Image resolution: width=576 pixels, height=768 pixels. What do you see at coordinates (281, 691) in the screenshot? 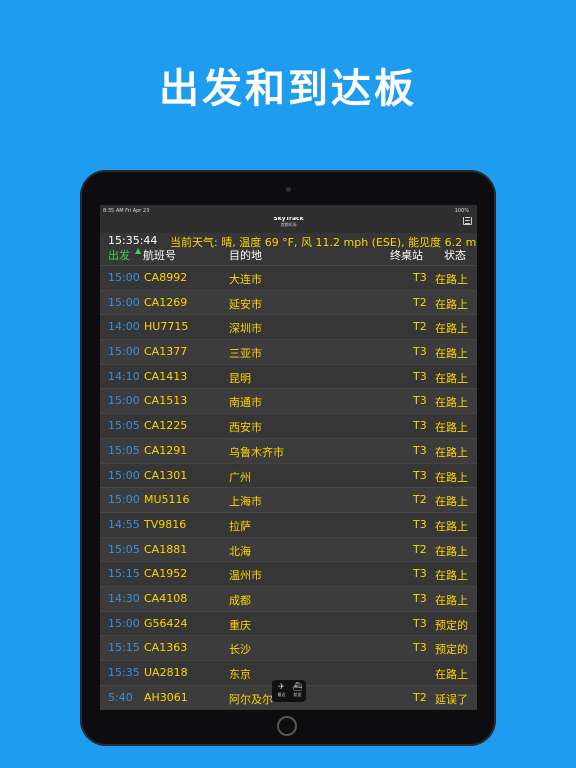
I see `tab-0: ✈ 最近` at bounding box center [281, 691].